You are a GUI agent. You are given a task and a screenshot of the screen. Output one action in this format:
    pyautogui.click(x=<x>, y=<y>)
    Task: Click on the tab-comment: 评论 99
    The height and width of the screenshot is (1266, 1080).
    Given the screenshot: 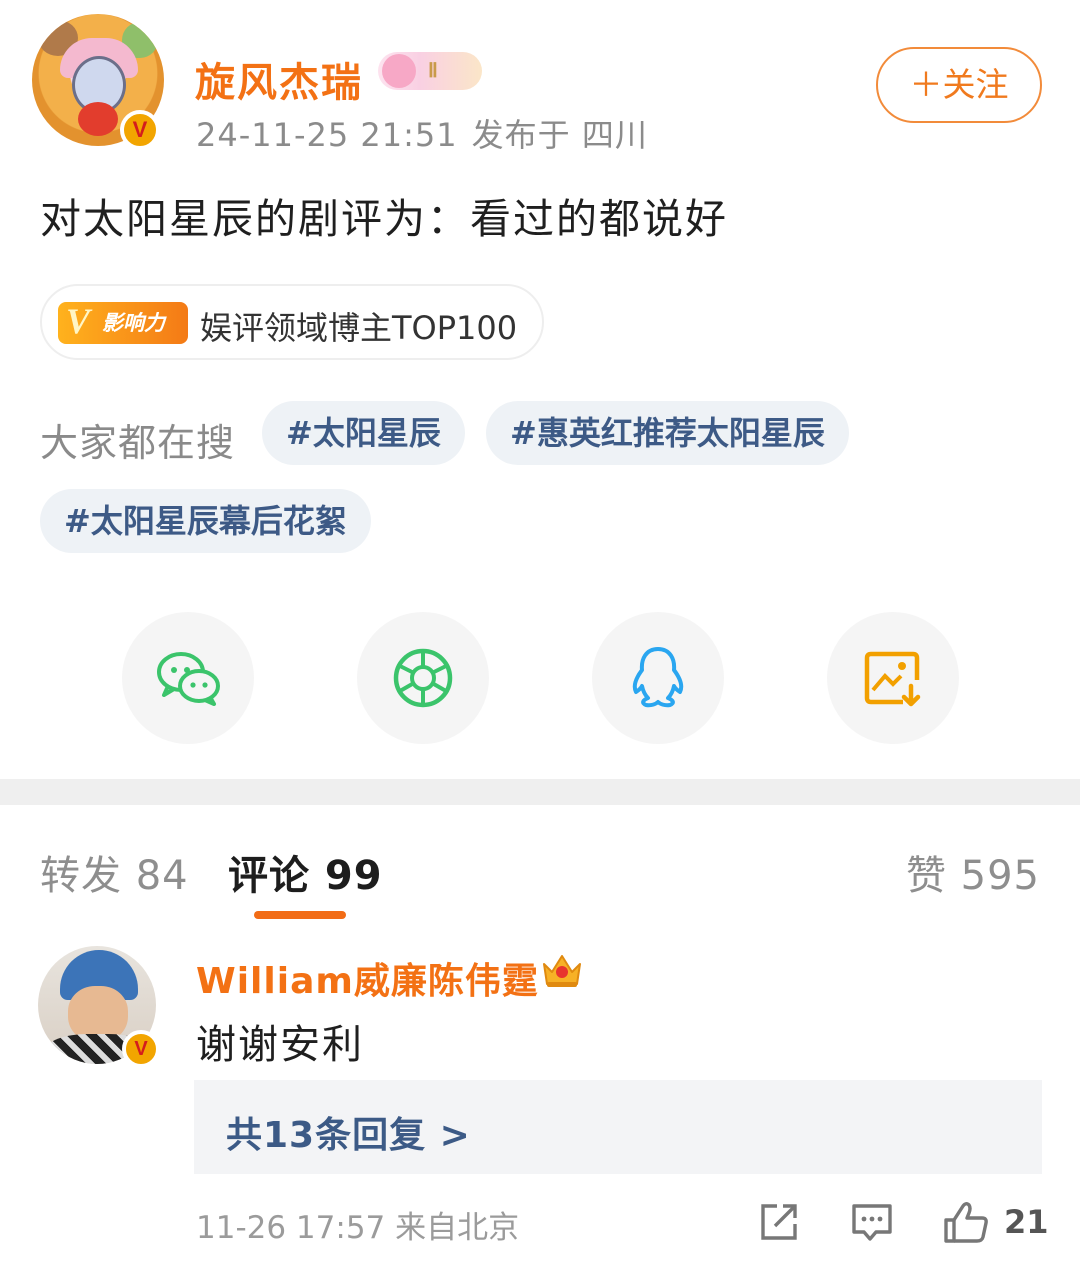 What is the action you would take?
    pyautogui.click(x=305, y=872)
    